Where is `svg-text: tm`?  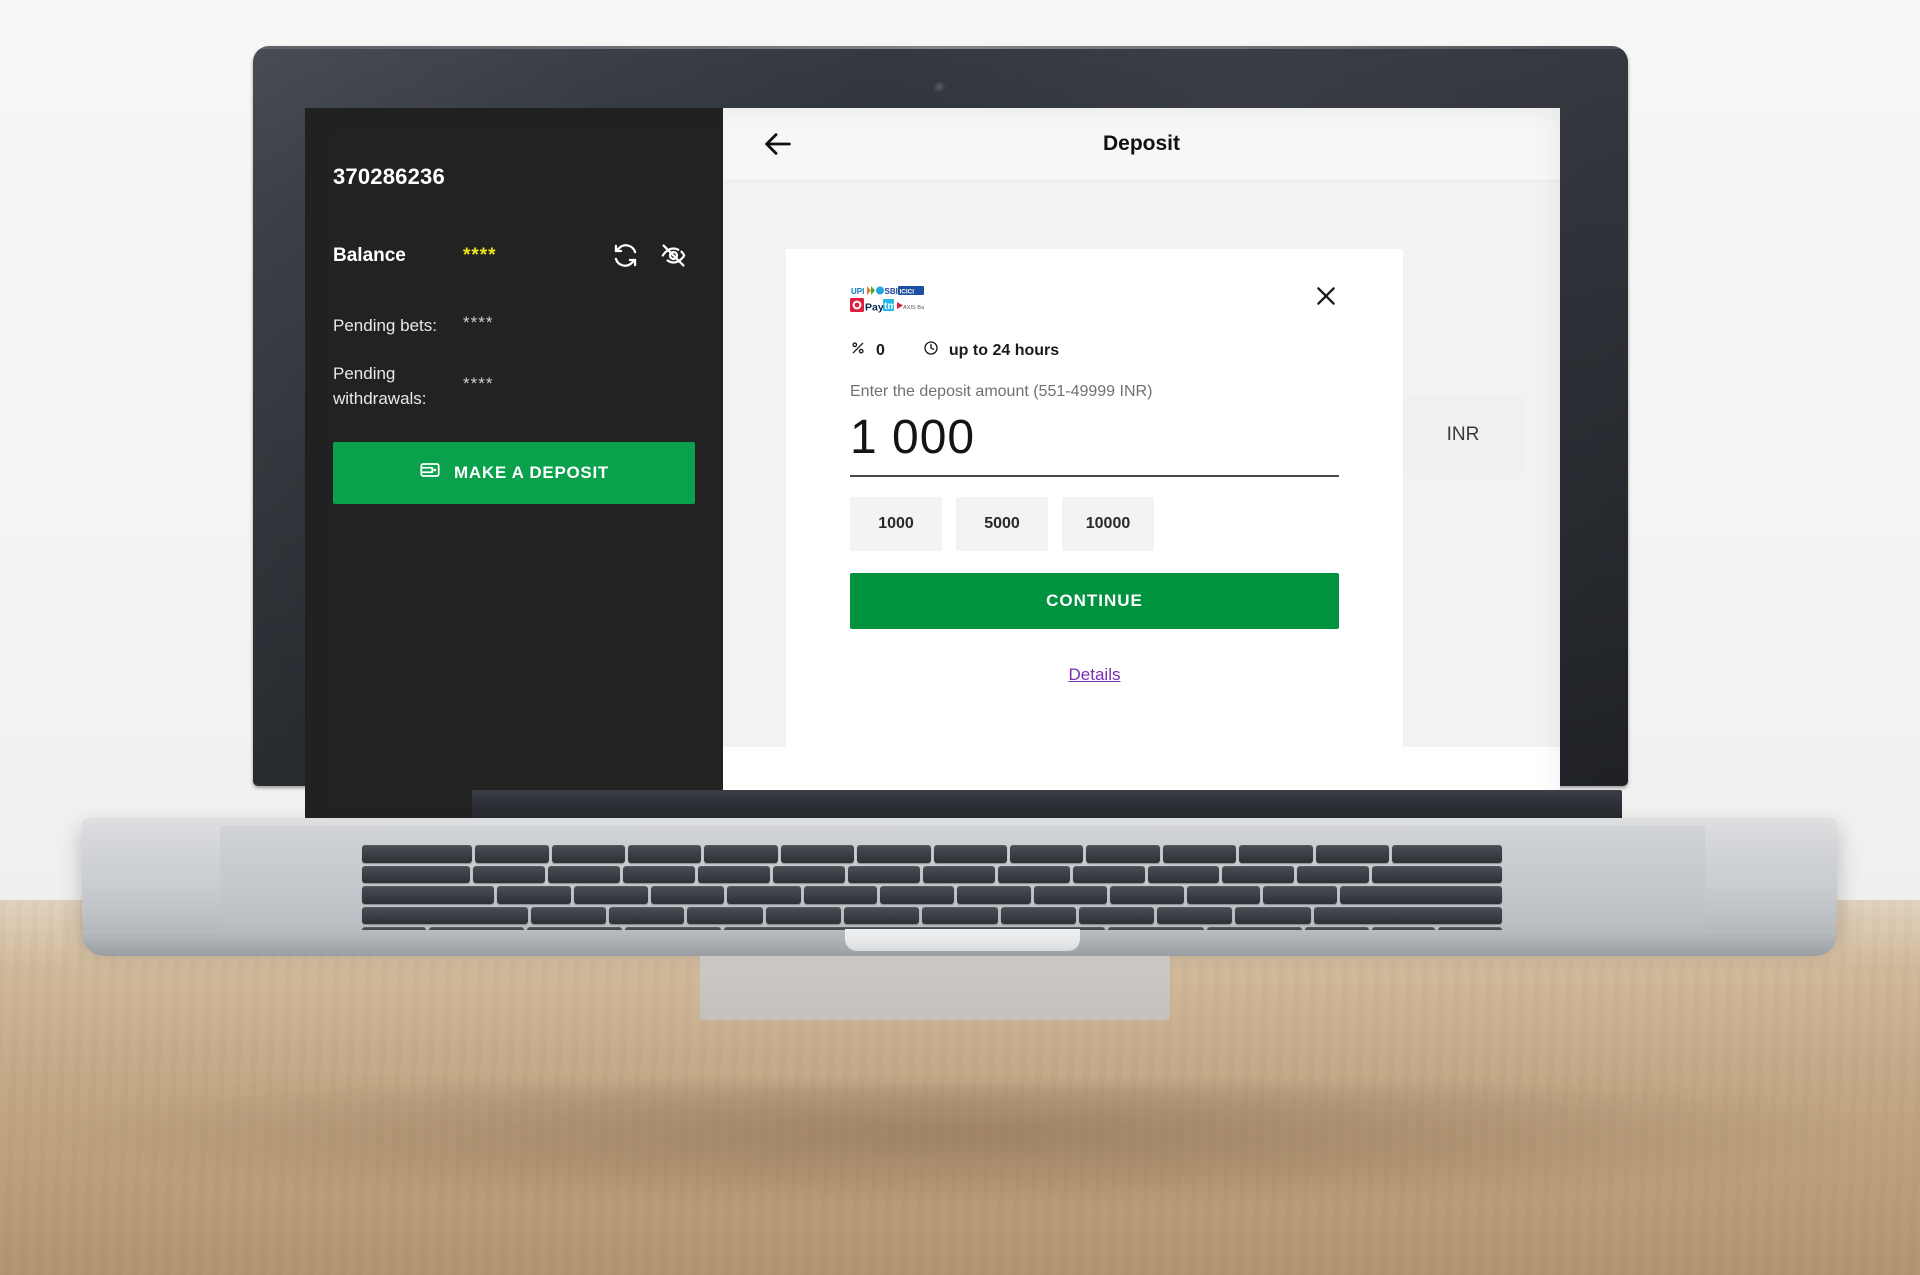 svg-text: tm is located at coordinates (890, 306).